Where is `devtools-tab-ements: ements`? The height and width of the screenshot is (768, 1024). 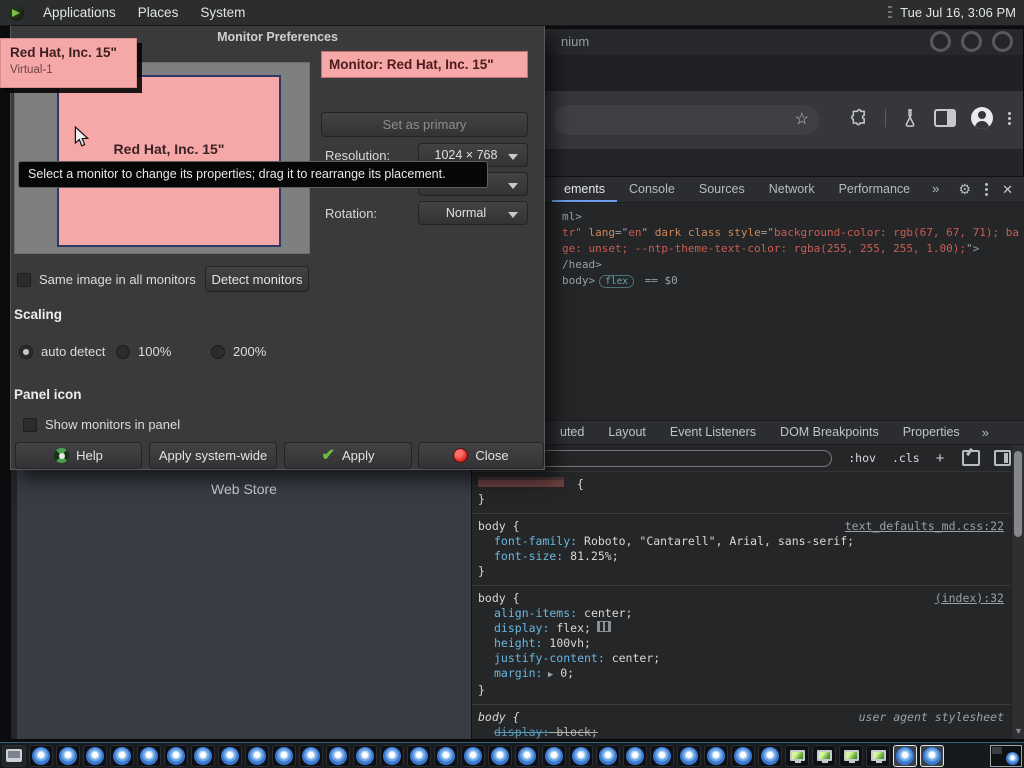
devtools-tab-ements: ements is located at coordinates (584, 189).